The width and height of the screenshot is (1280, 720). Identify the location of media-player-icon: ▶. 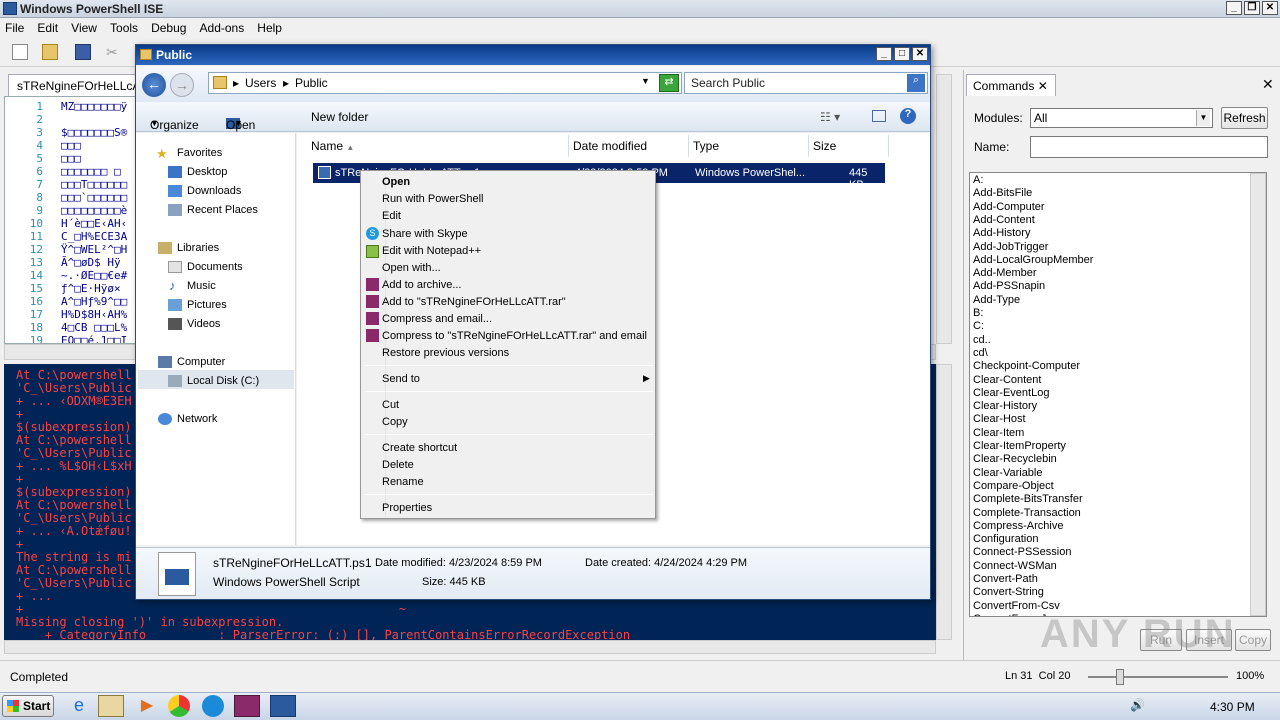
(147, 706).